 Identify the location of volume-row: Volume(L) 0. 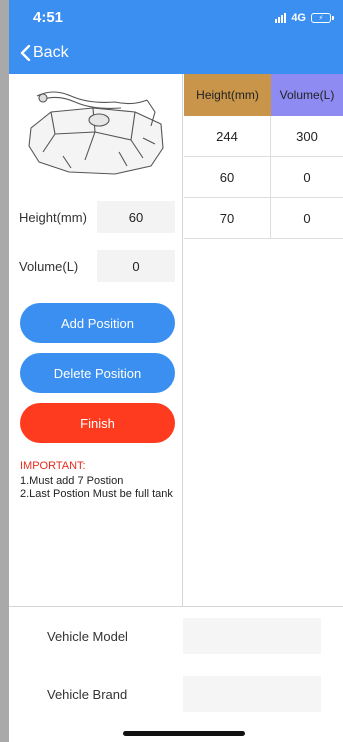
(99, 266).